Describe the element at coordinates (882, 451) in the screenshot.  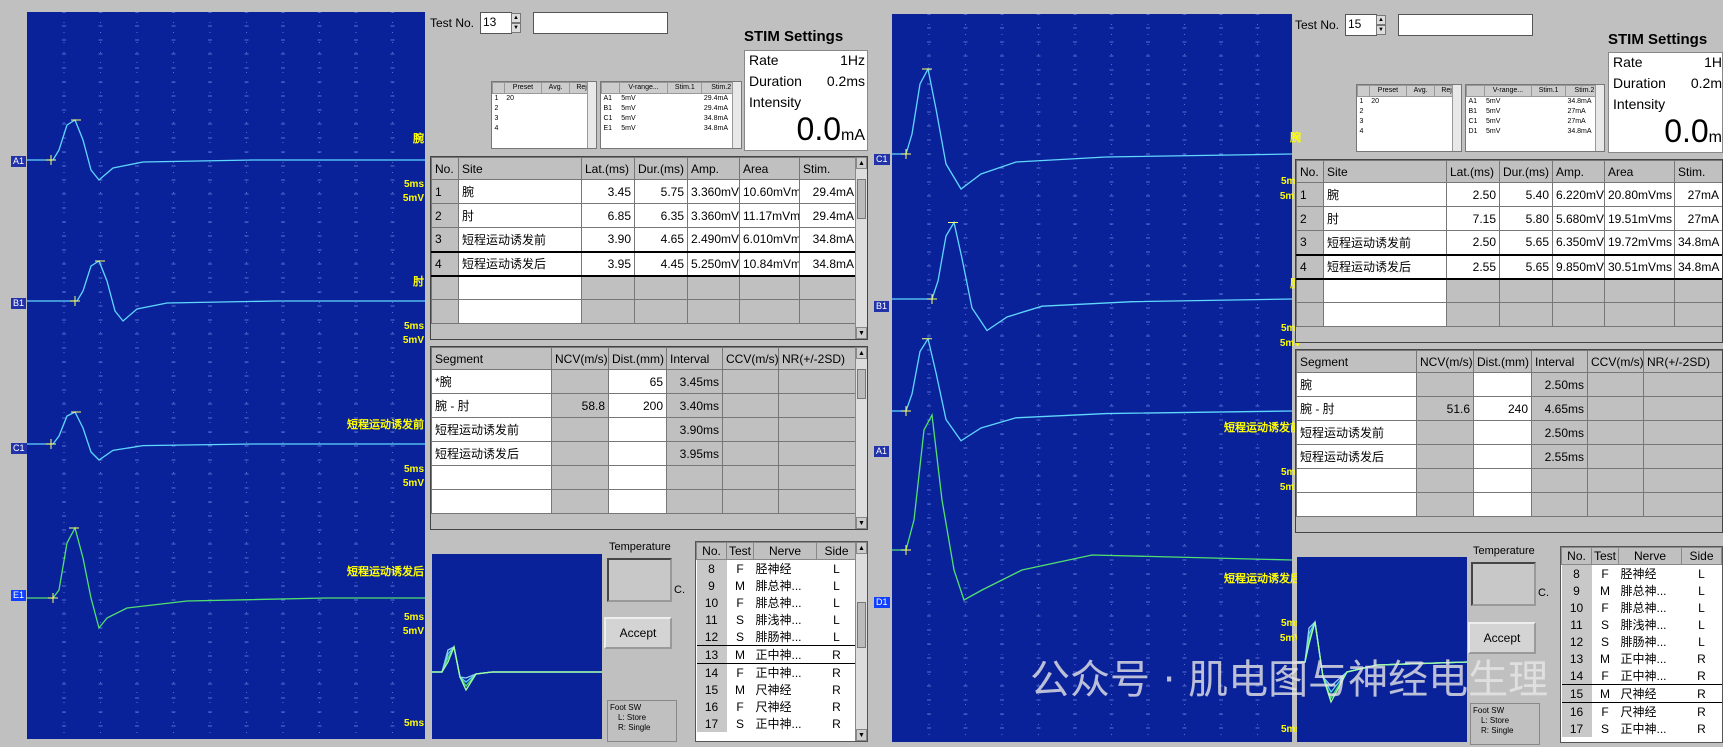
I see `channel-label-3: A1` at that location.